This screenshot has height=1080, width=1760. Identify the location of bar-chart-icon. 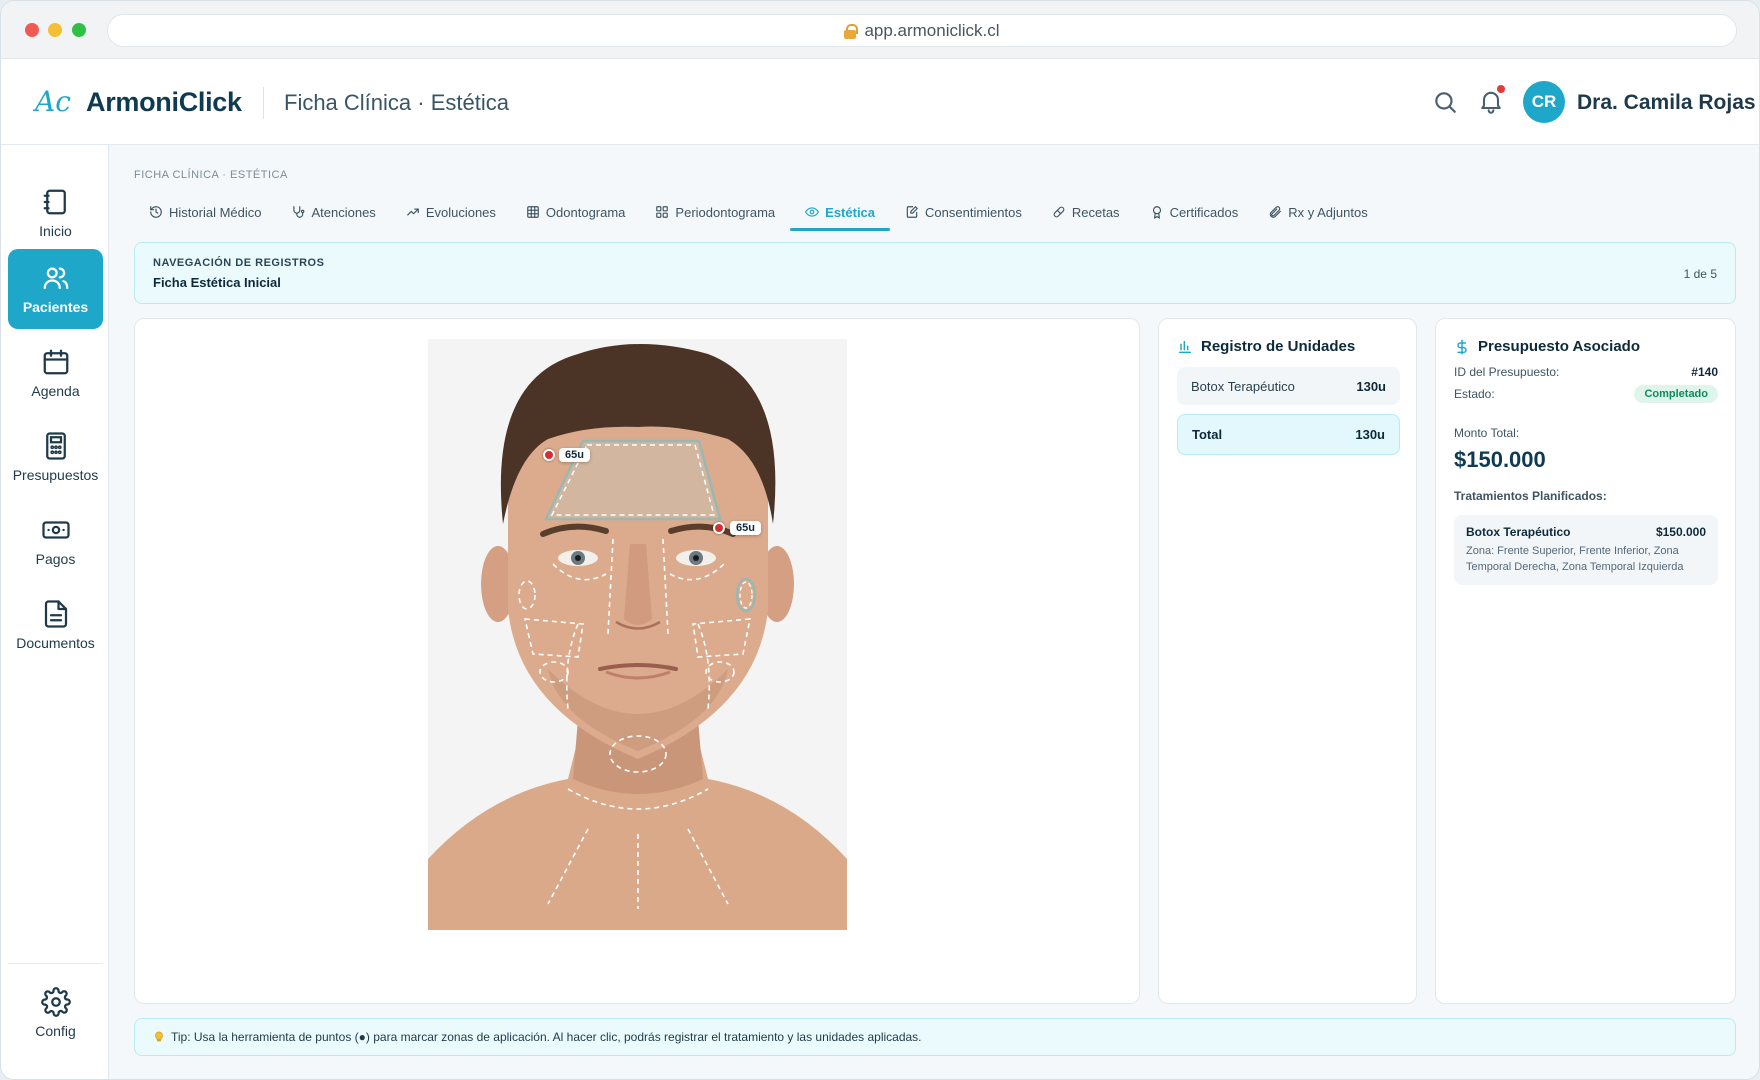
(1185, 346).